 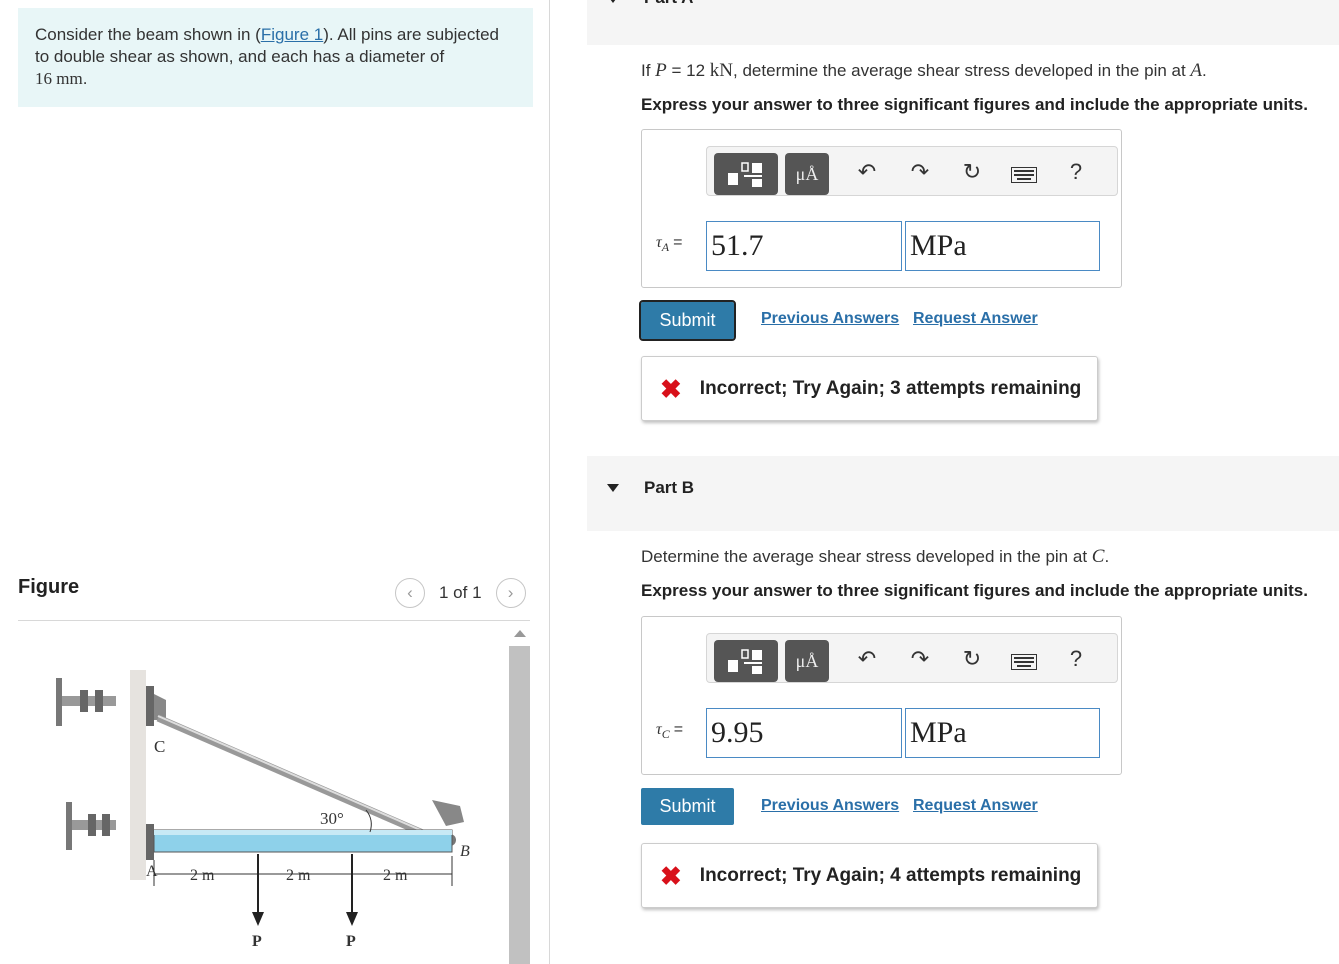 I want to click on label-dim-3: 2 m, so click(x=395, y=875).